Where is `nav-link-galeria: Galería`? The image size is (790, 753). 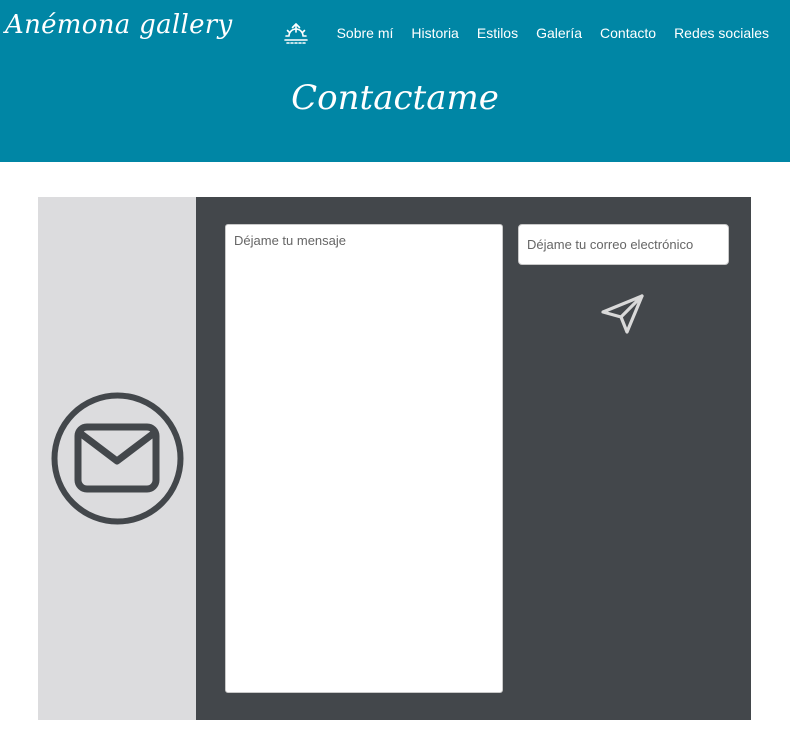
nav-link-galeria: Galería is located at coordinates (559, 33).